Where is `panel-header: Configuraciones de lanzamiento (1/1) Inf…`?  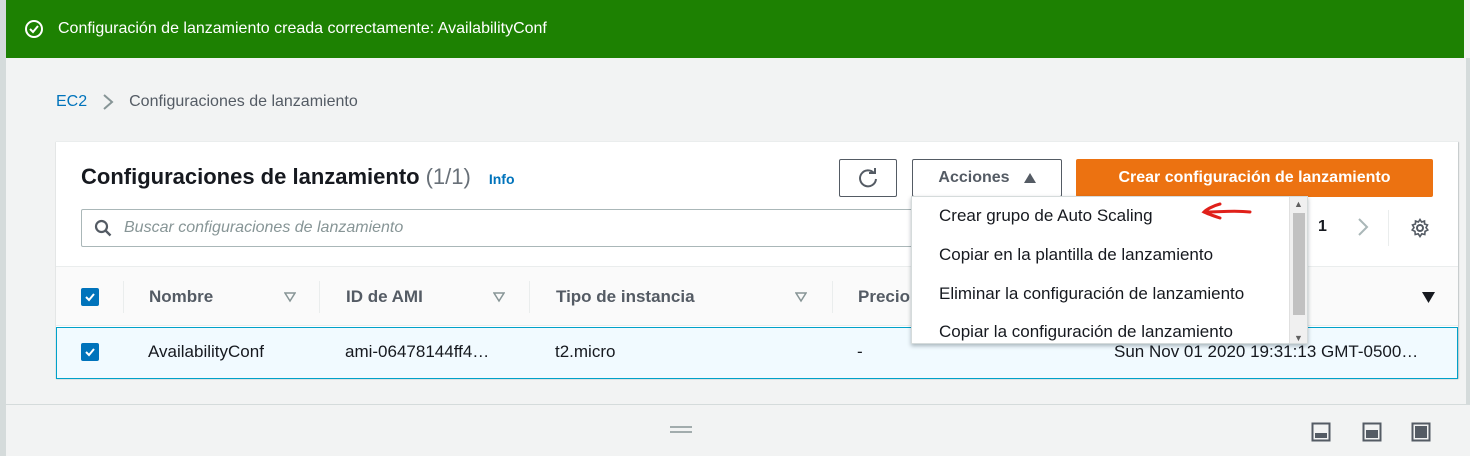 panel-header: Configuraciones de lanzamiento (1/1) Inf… is located at coordinates (298, 177).